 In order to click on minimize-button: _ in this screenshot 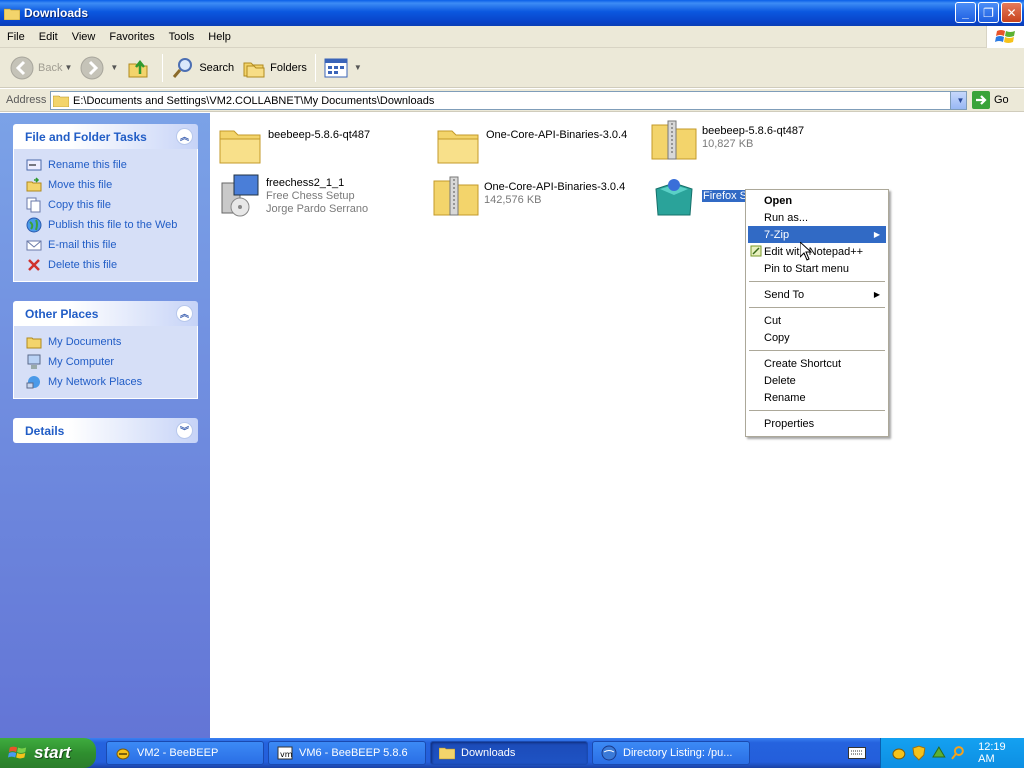, I will do `click(965, 12)`.